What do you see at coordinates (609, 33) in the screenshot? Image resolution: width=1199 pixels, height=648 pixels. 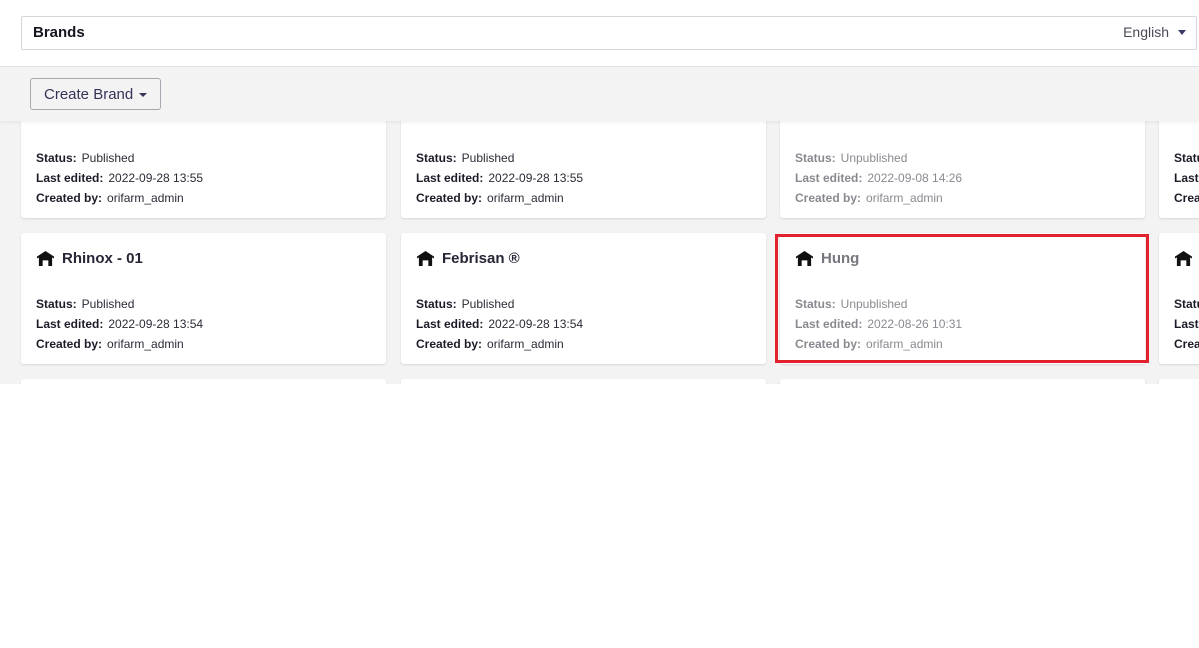 I see `title-box: Brands English` at bounding box center [609, 33].